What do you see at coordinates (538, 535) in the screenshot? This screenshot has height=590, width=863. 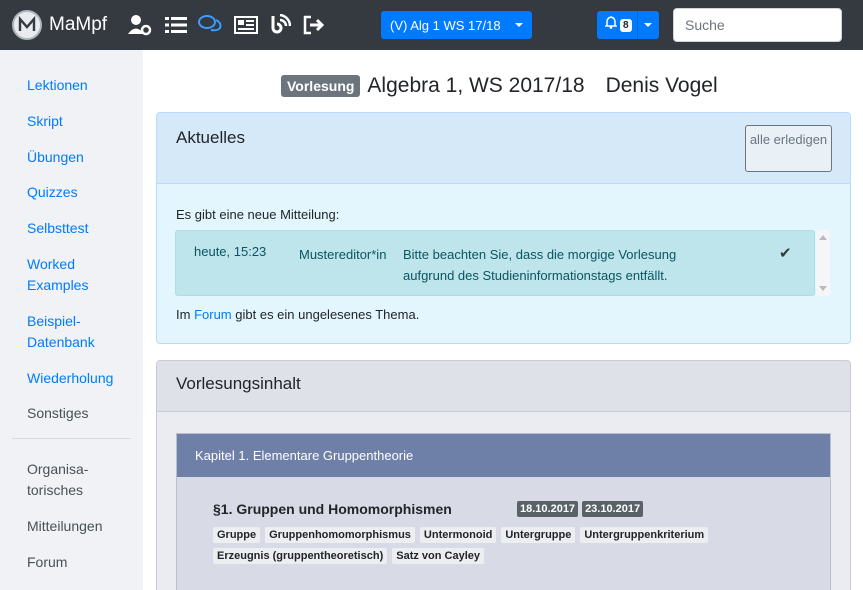 I see `tag: Untergruppe` at bounding box center [538, 535].